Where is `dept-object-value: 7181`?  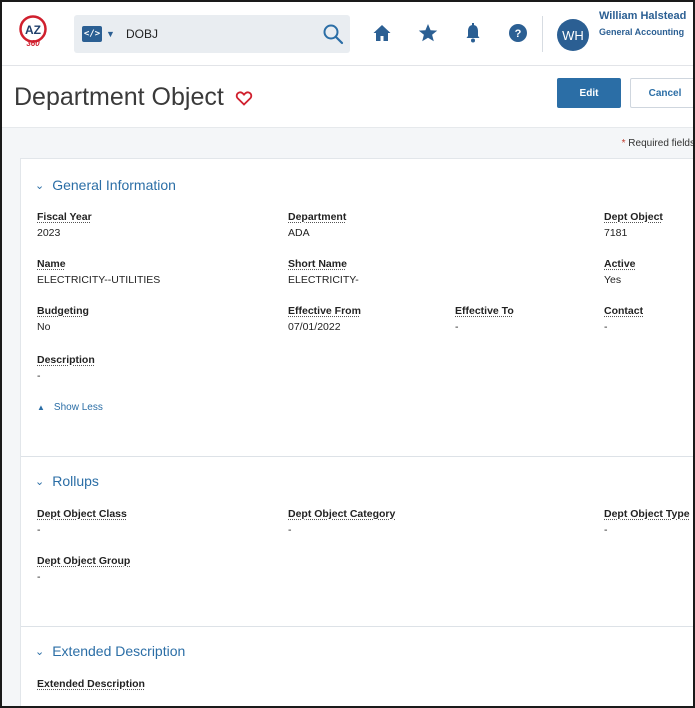 dept-object-value: 7181 is located at coordinates (616, 233).